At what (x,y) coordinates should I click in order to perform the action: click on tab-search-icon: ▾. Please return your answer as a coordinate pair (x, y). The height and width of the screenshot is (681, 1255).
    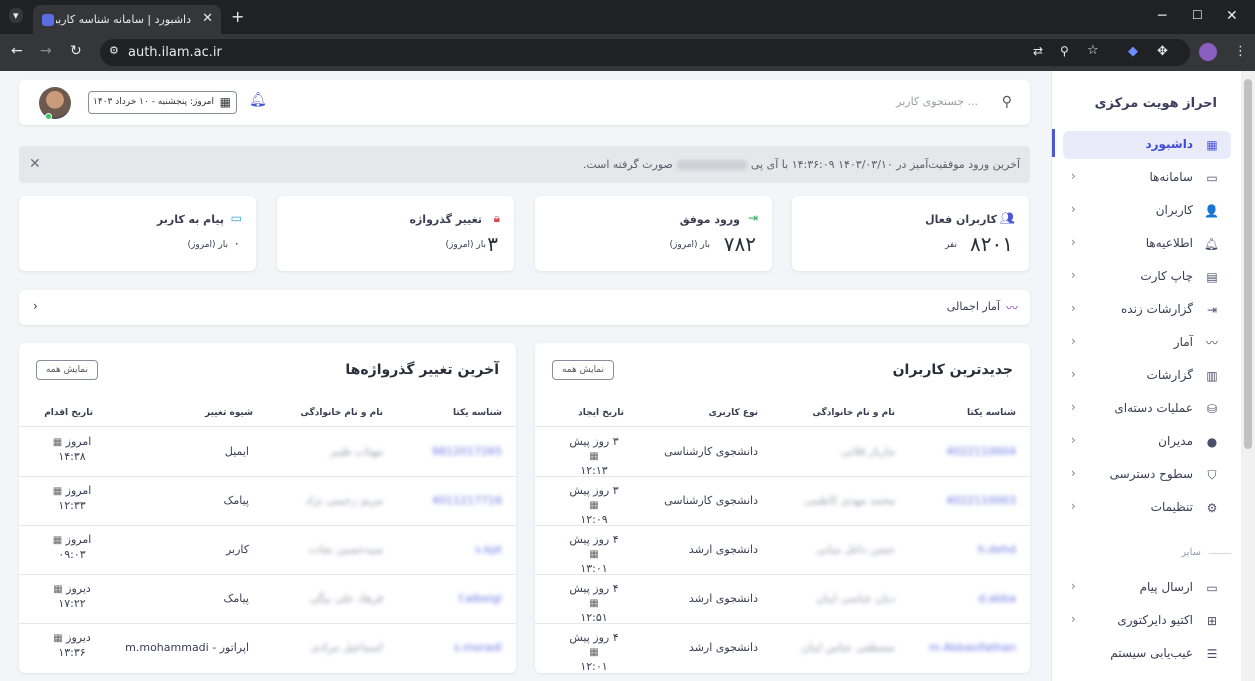
    Looking at the image, I should click on (16, 15).